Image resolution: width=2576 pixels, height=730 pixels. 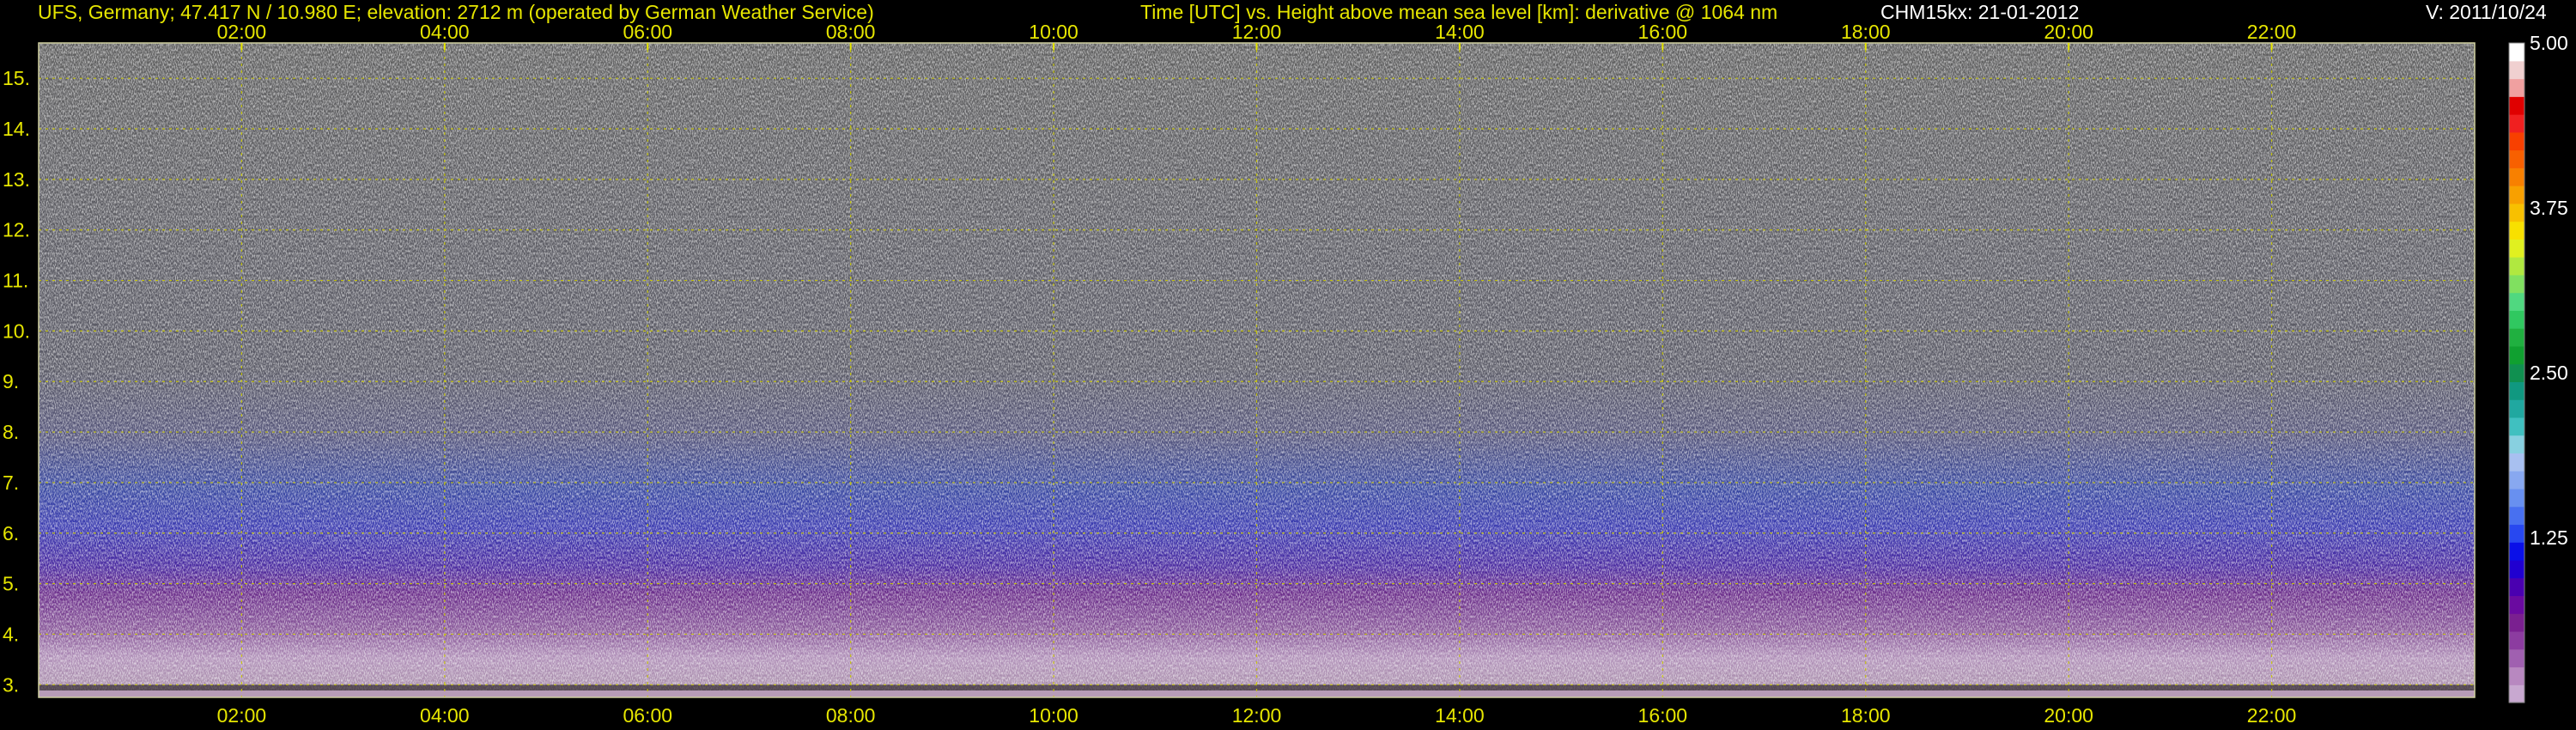 I want to click on colorbar: 1.25 2.50 3.75 5.00, so click(x=2538, y=367).